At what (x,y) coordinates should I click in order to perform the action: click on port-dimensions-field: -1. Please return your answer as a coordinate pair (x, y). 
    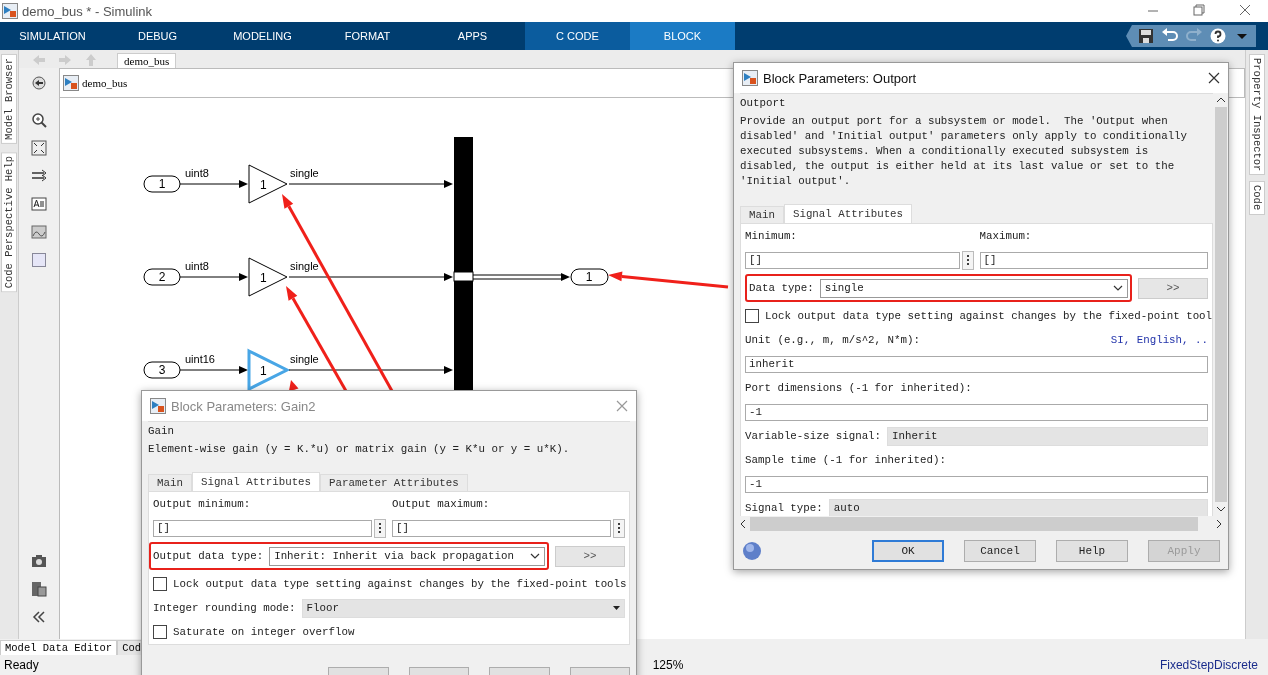
    Looking at the image, I should click on (976, 412).